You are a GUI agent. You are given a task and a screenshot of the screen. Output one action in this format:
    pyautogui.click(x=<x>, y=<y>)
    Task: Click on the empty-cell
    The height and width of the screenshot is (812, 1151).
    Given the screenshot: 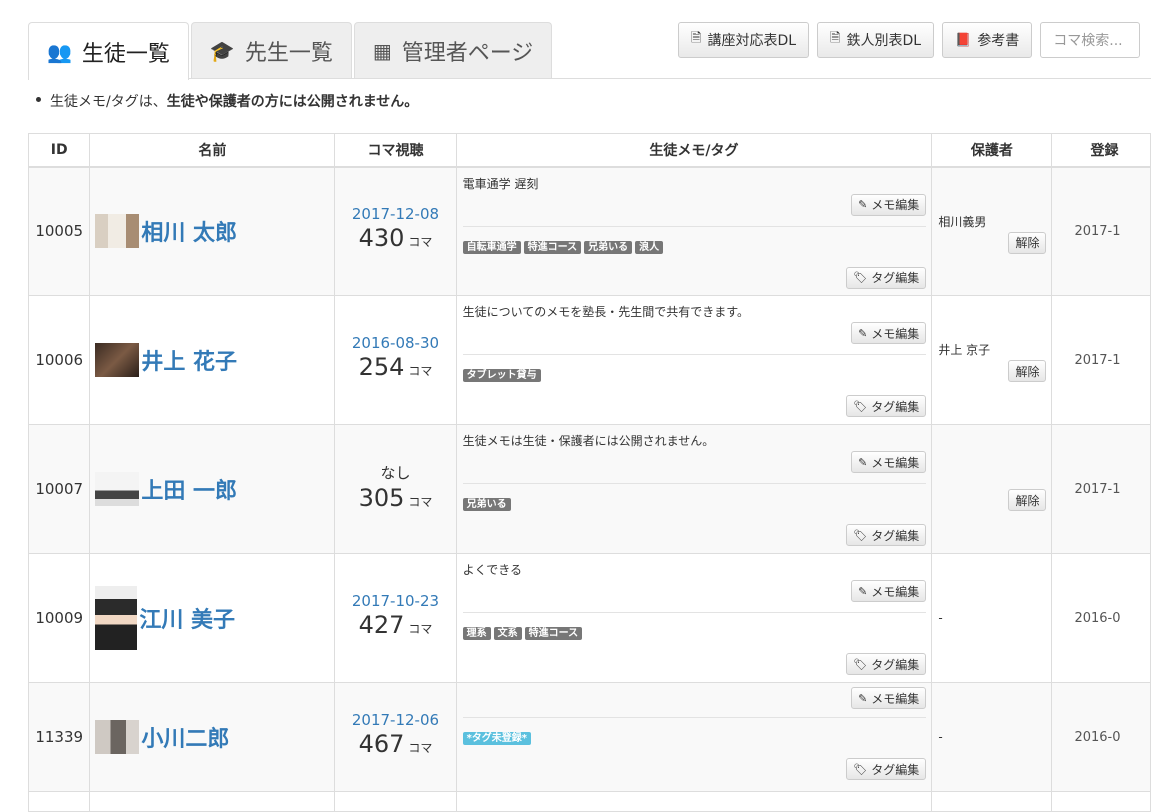 What is the action you would take?
    pyautogui.click(x=395, y=801)
    